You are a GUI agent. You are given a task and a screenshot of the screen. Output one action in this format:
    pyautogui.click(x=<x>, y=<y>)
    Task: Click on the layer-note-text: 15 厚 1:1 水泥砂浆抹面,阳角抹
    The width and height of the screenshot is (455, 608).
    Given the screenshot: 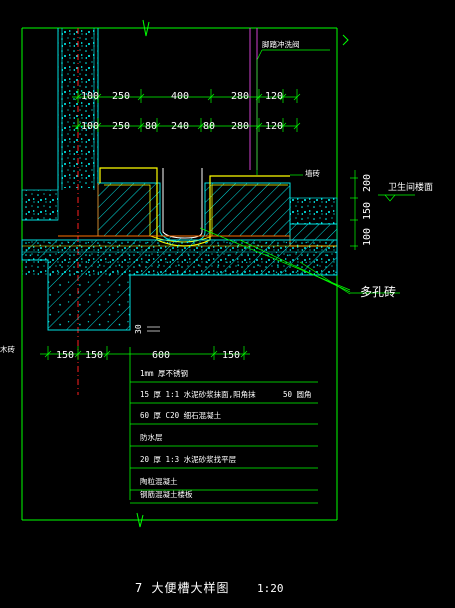 What is the action you would take?
    pyautogui.click(x=198, y=394)
    